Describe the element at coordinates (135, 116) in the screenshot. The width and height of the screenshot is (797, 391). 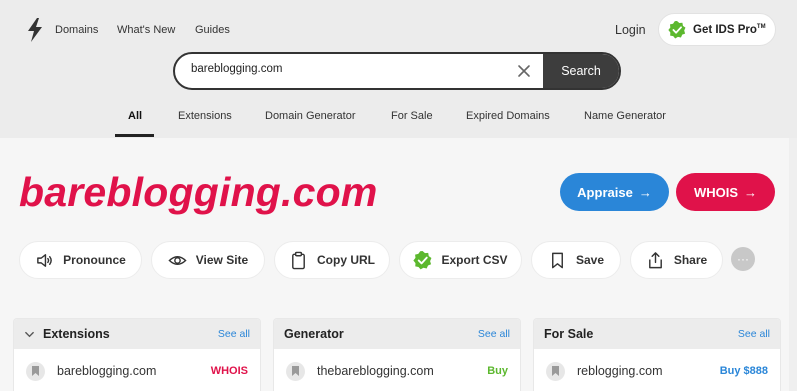
I see `tab-all: All` at that location.